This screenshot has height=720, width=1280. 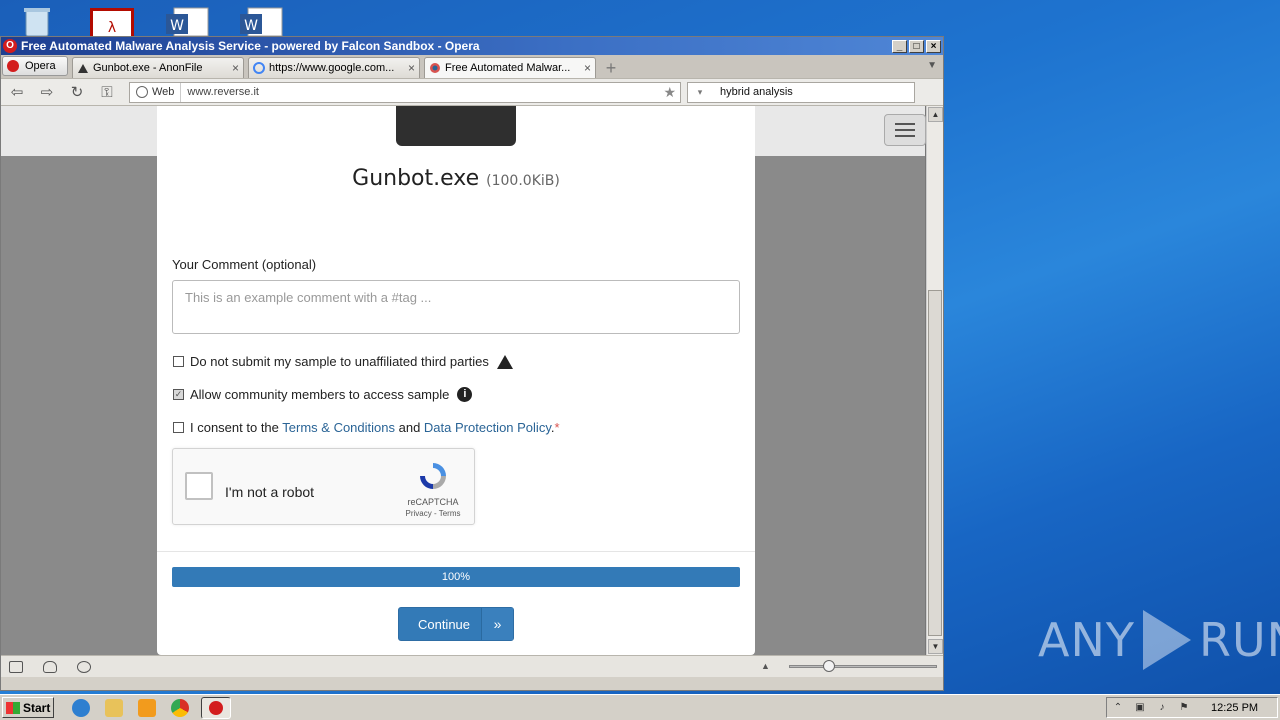 What do you see at coordinates (270, 492) in the screenshot?
I see `recaptcha-label: I'm not a robot` at bounding box center [270, 492].